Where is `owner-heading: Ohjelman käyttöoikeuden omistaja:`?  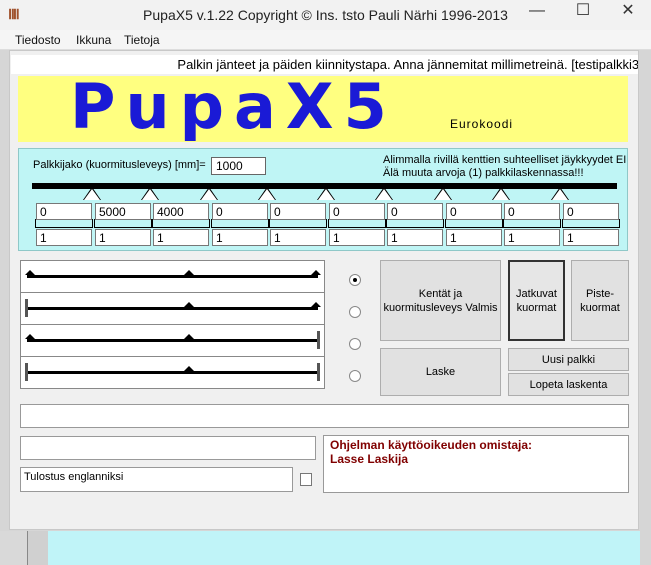
owner-heading: Ohjelman käyttöoikeuden omistaja: is located at coordinates (431, 445).